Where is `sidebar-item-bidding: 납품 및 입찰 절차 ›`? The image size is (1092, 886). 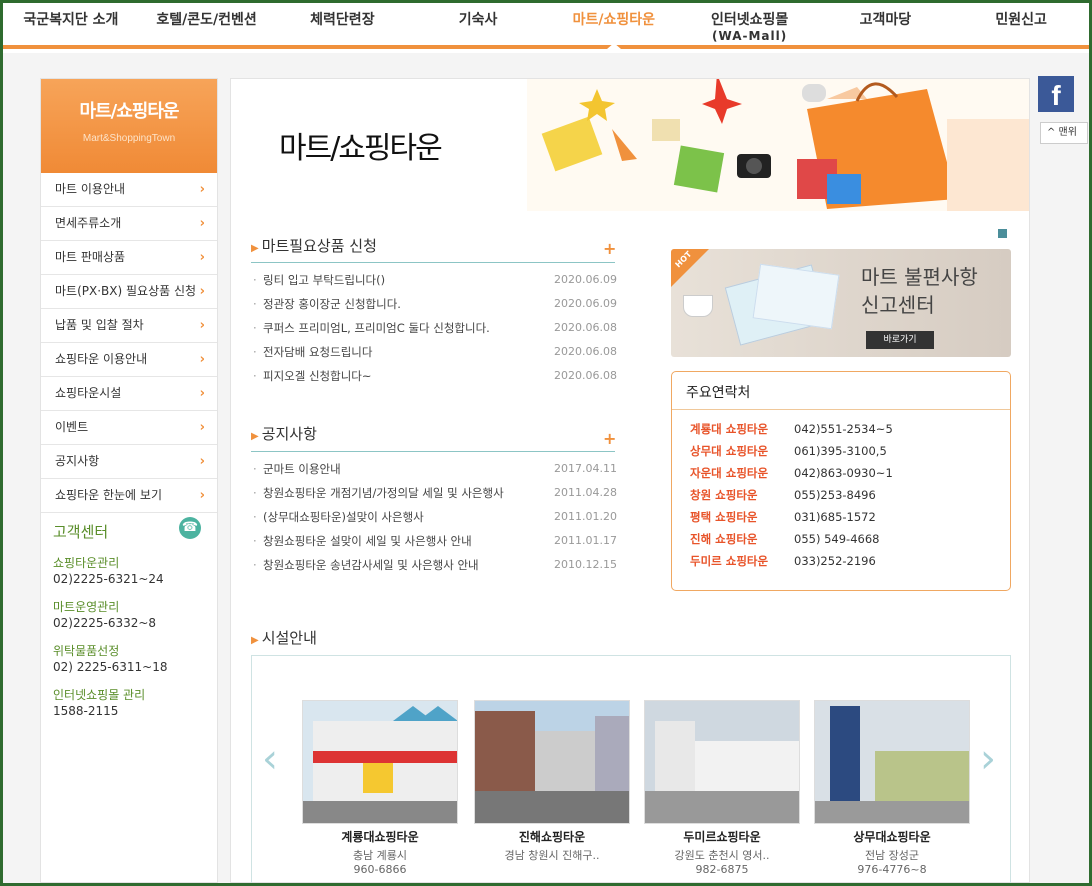 sidebar-item-bidding: 납품 및 입찰 절차 › is located at coordinates (129, 326).